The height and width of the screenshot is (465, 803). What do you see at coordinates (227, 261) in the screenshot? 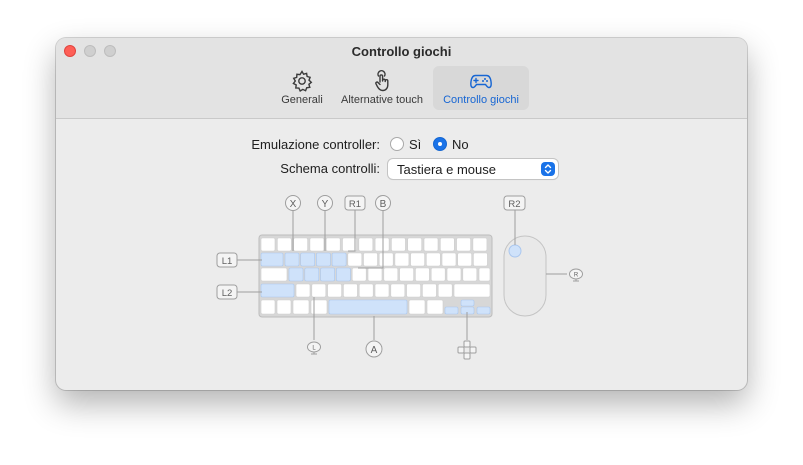
I see `button-l1-label: L1` at bounding box center [227, 261].